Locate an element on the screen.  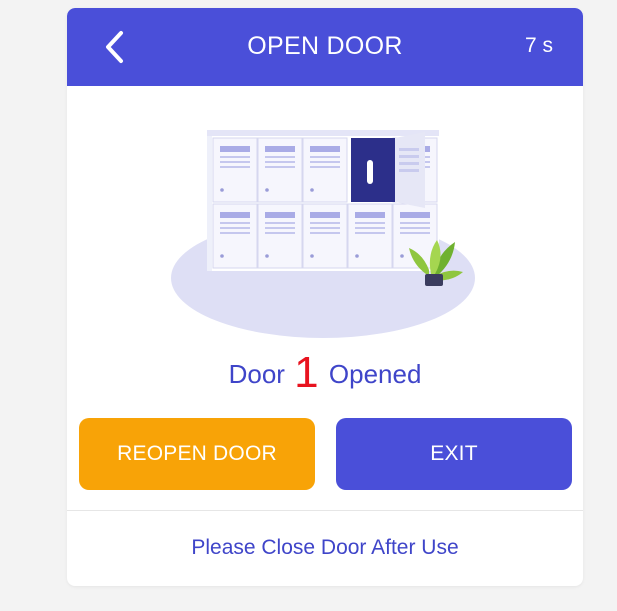
door-number: 1 is located at coordinates (306, 372).